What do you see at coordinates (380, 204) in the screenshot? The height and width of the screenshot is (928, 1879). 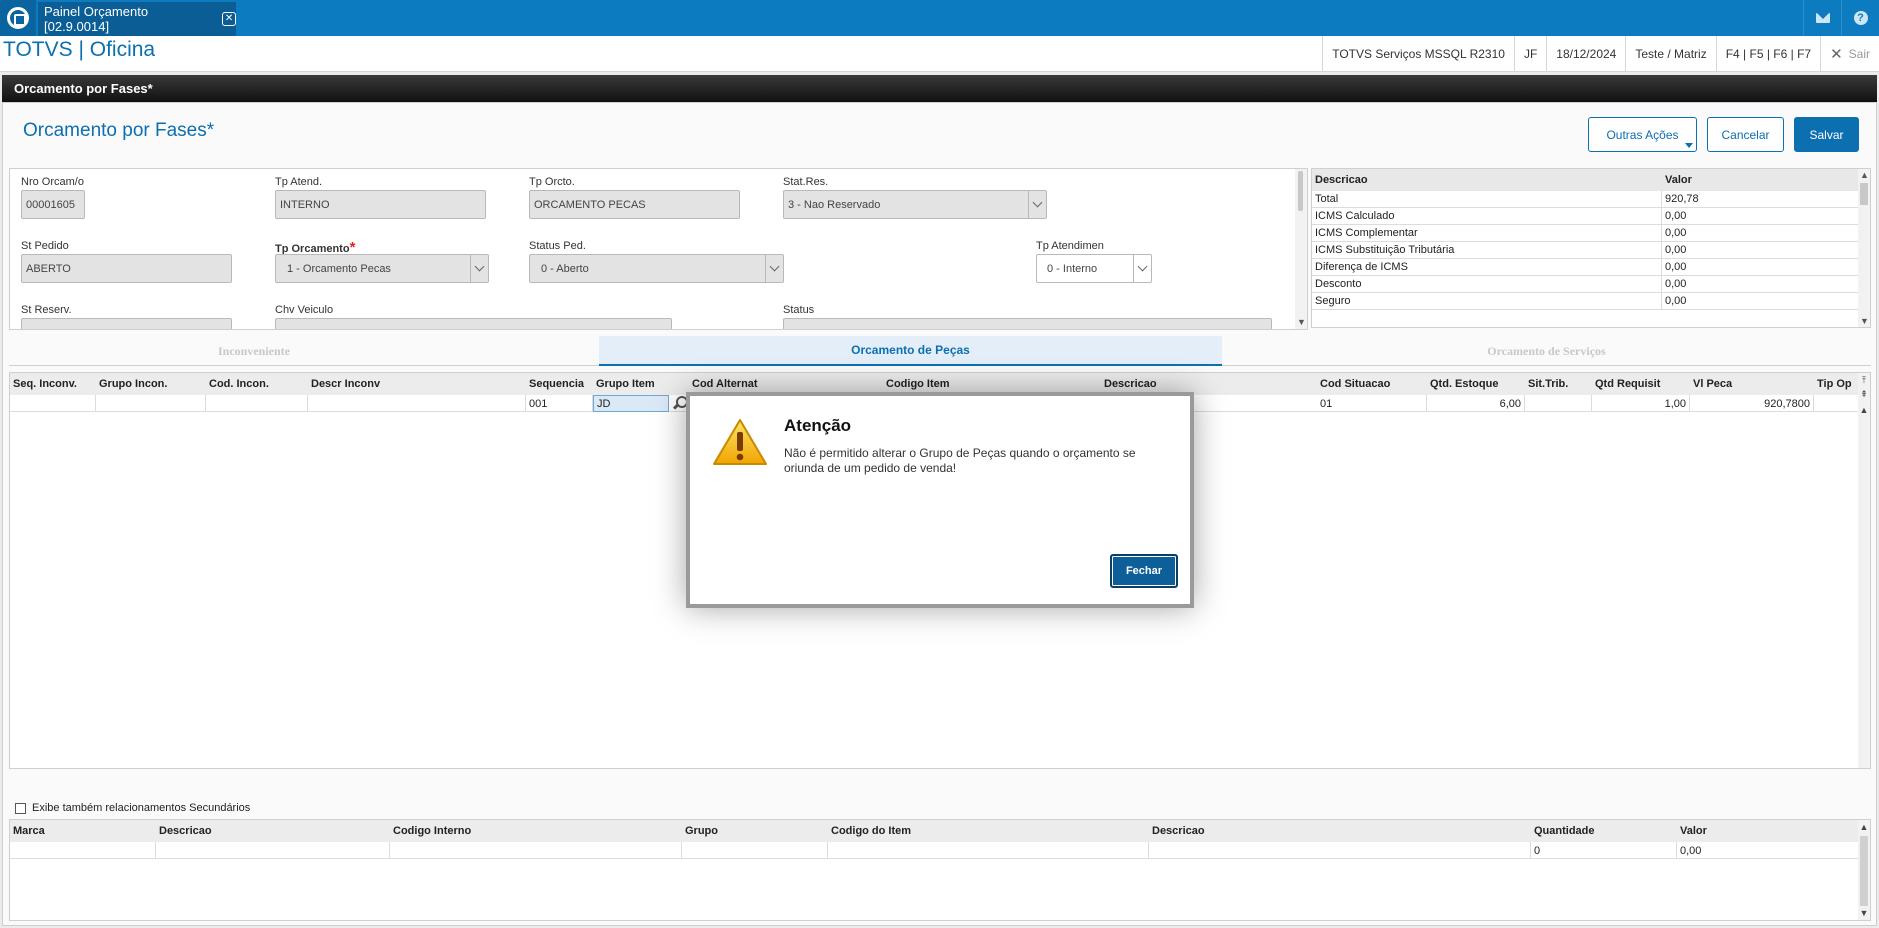 I see `tp-atend-field: INTERNO` at bounding box center [380, 204].